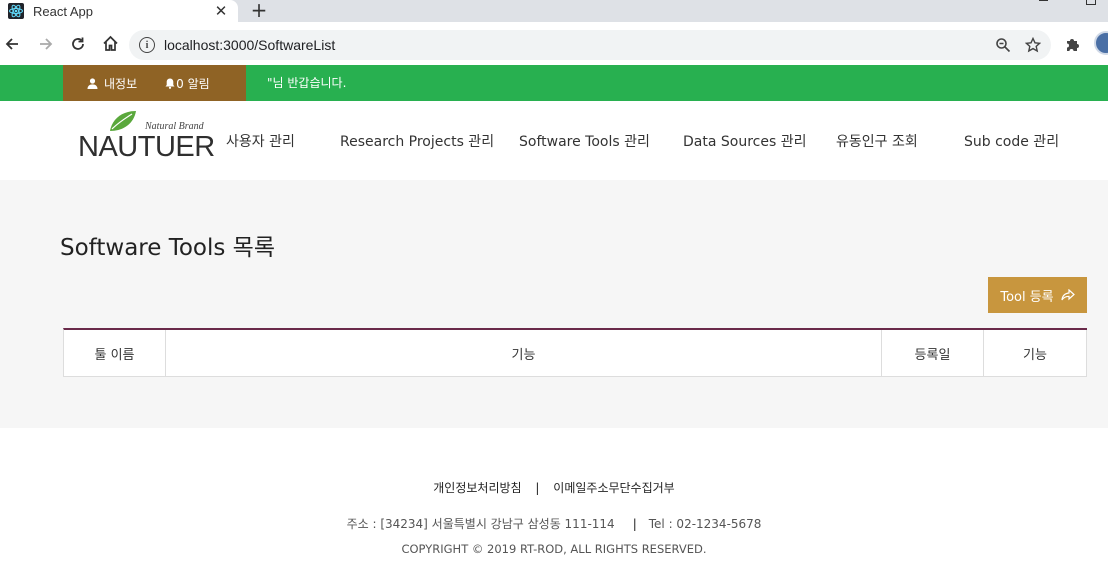 The image size is (1108, 575). I want to click on alerts-link: 0 알림, so click(187, 83).